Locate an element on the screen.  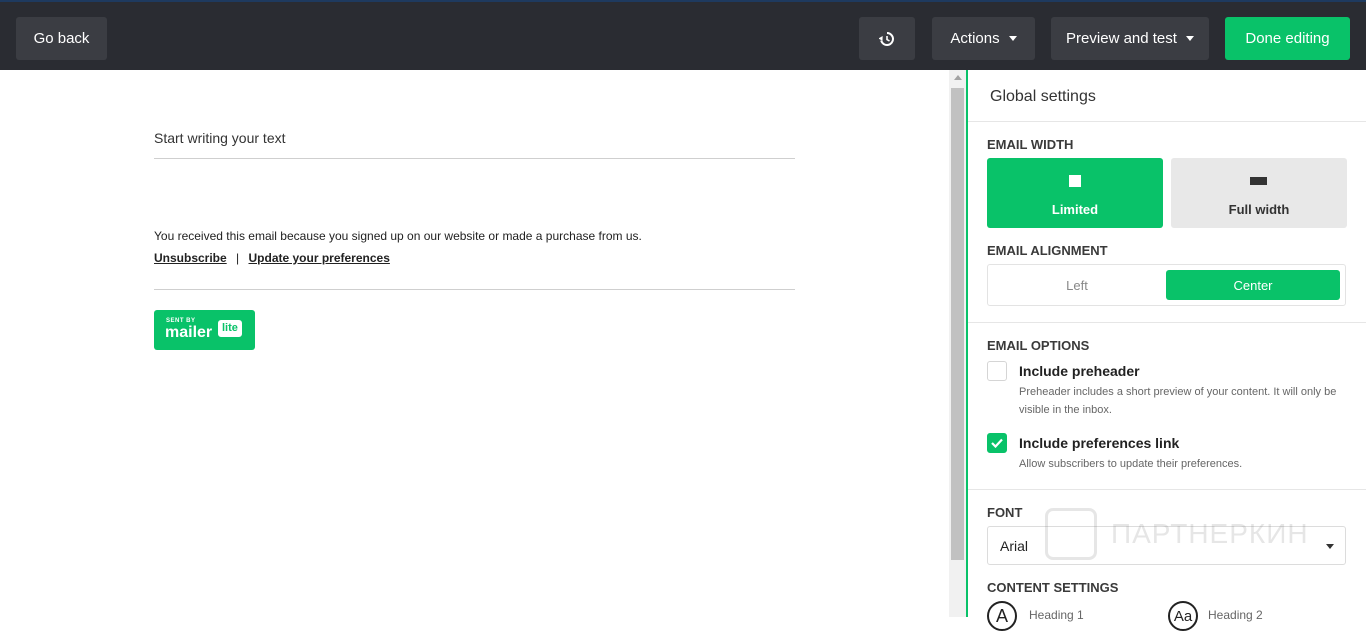
text-block: Start writing your text is located at coordinates (220, 138).